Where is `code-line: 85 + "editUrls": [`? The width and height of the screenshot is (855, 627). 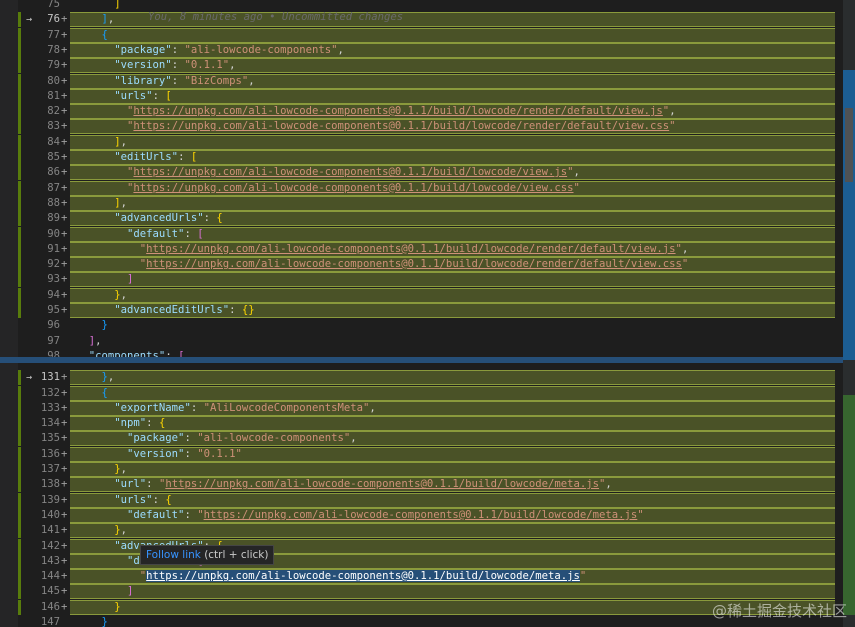
code-line: 85 + "editUrls": [ is located at coordinates (421, 157).